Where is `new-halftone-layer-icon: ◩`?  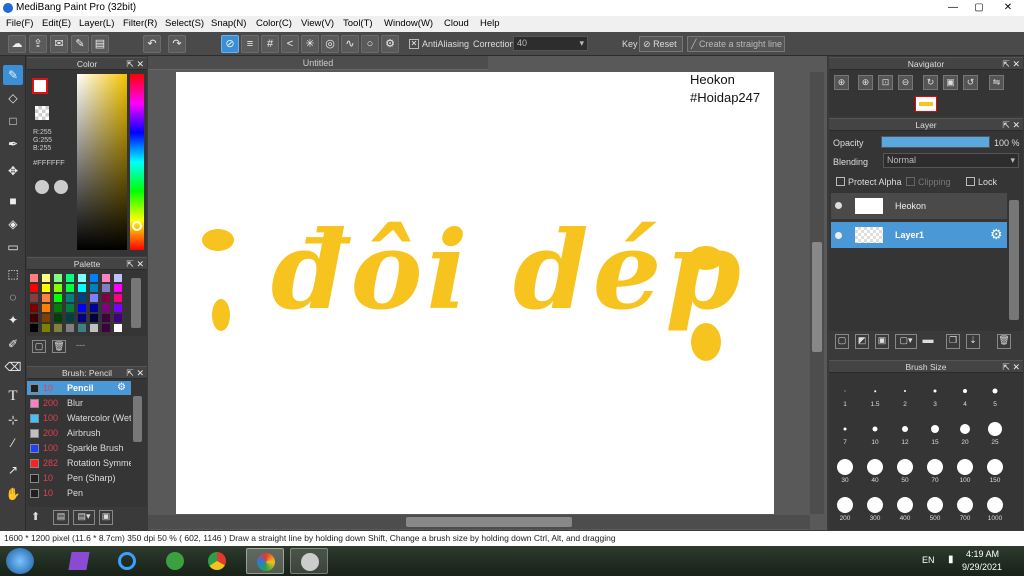
new-halftone-layer-icon: ◩ is located at coordinates (862, 341).